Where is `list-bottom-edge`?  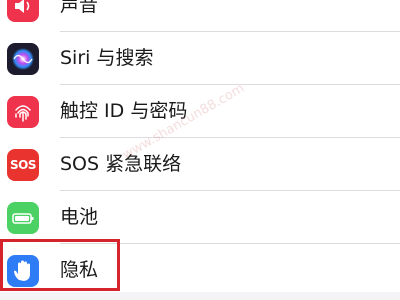 list-bottom-edge is located at coordinates (200, 296).